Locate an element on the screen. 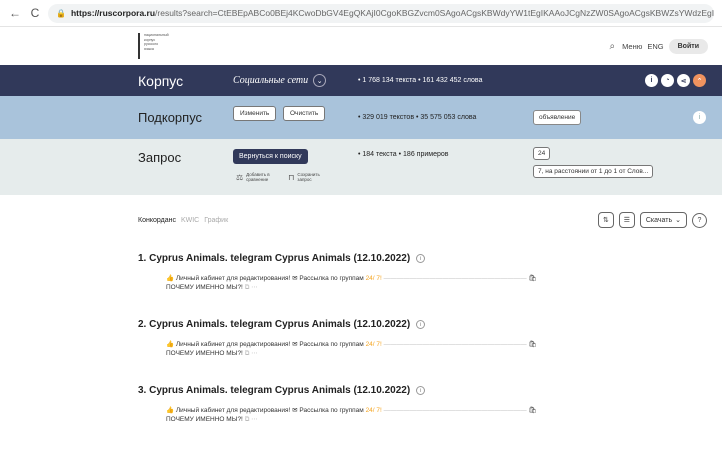 Image resolution: width=722 pixels, height=451 pixels. settings-icon: ☰ is located at coordinates (626, 220).